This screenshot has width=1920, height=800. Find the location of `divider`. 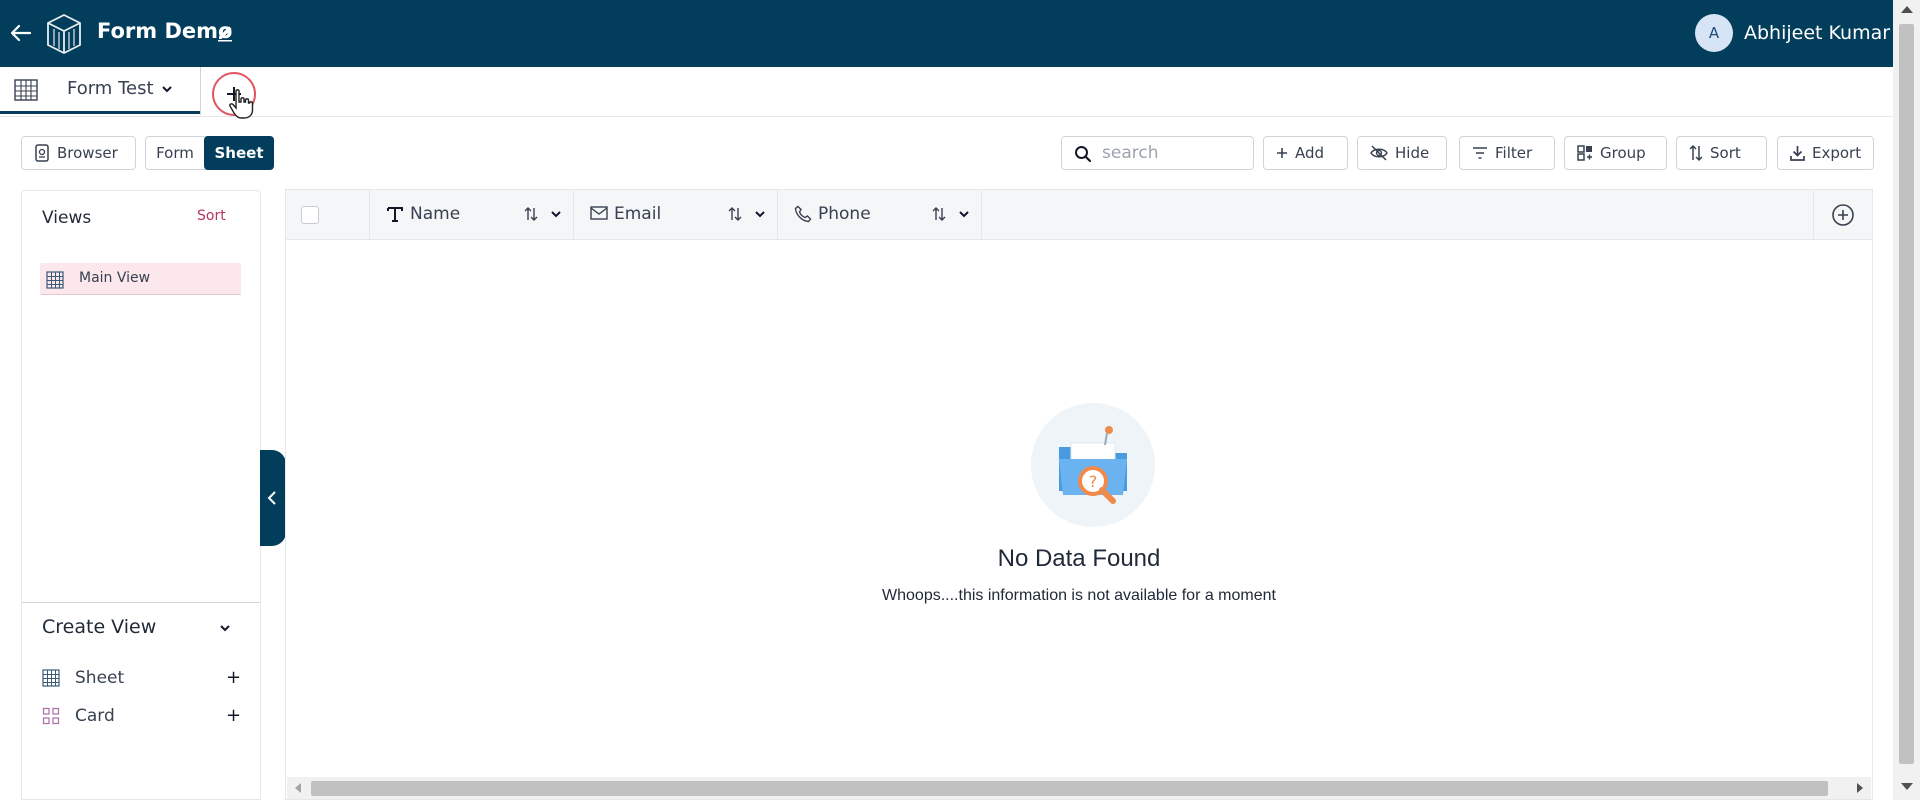

divider is located at coordinates (141, 602).